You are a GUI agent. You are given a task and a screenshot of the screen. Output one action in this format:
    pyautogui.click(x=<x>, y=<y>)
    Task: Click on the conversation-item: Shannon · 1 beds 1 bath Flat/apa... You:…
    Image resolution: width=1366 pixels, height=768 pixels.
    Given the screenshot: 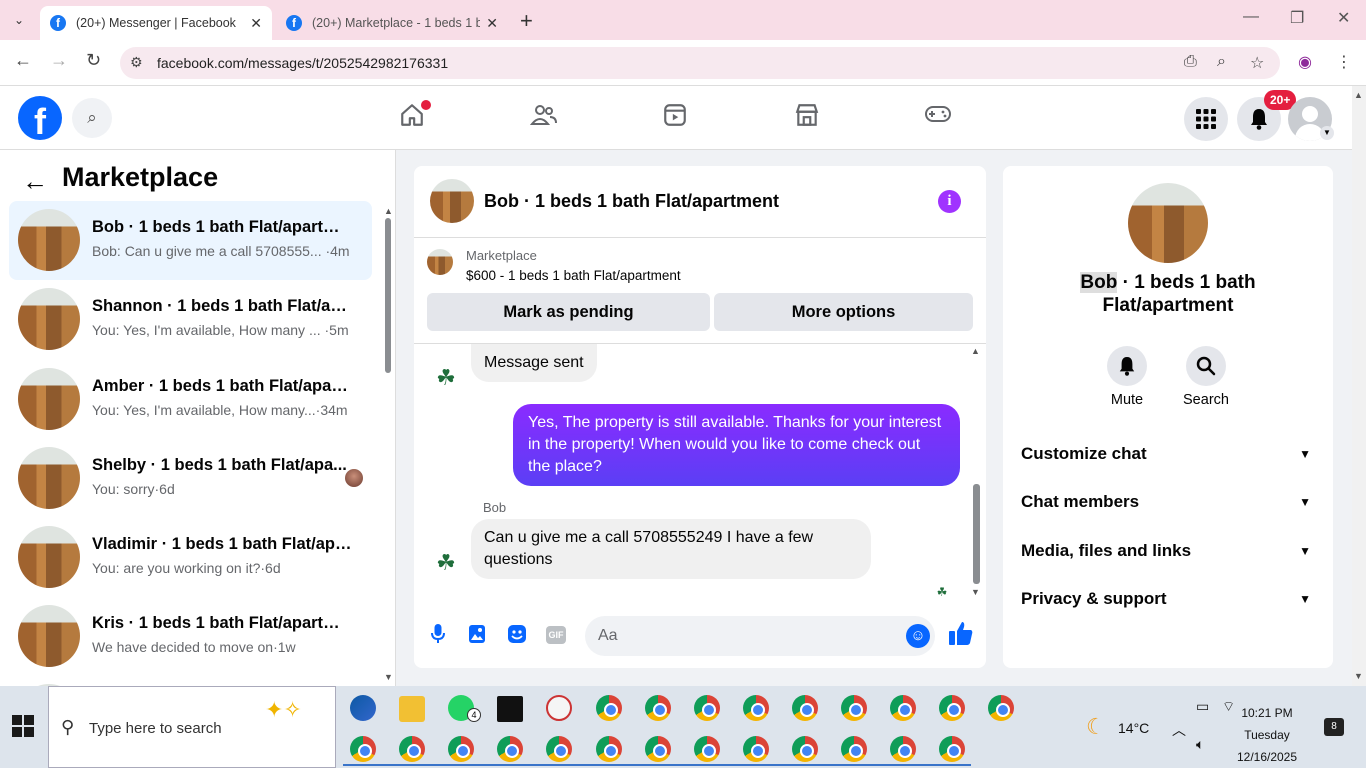 What is the action you would take?
    pyautogui.click(x=190, y=319)
    